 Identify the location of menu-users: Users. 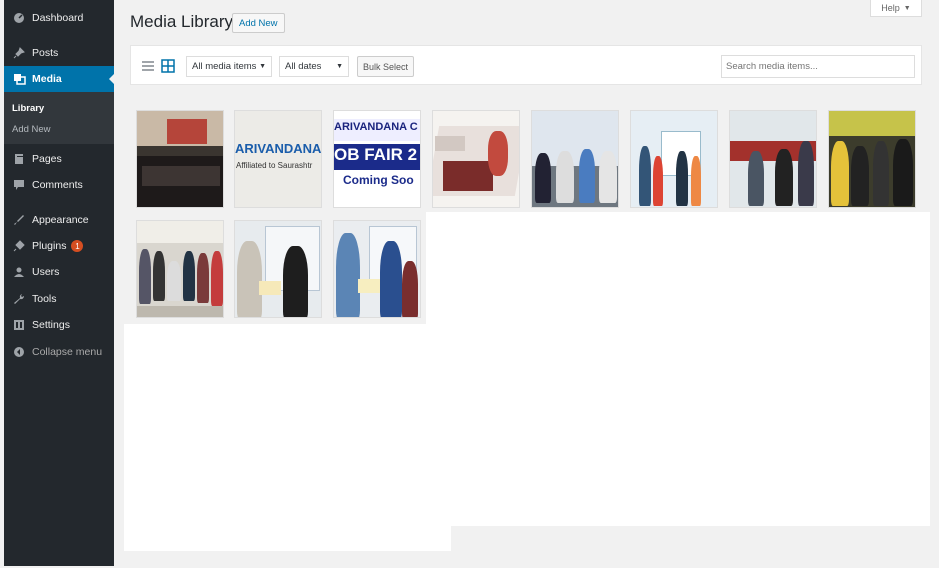
(59, 272).